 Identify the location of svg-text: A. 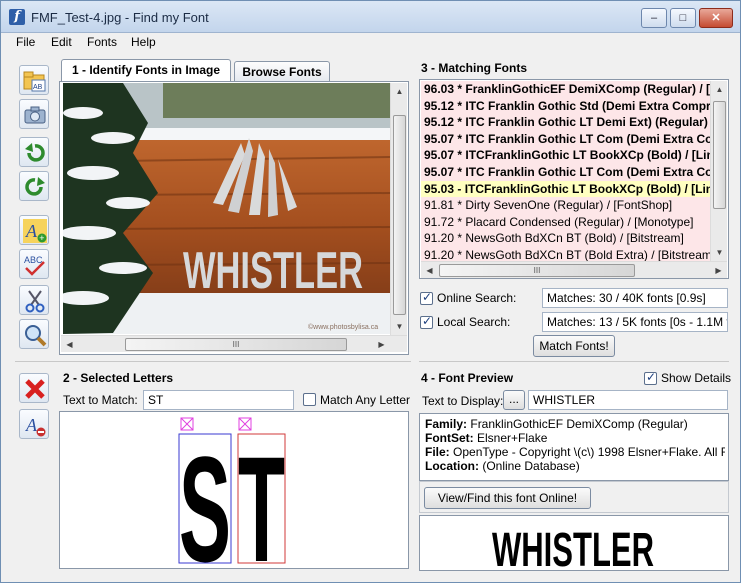
(31, 425).